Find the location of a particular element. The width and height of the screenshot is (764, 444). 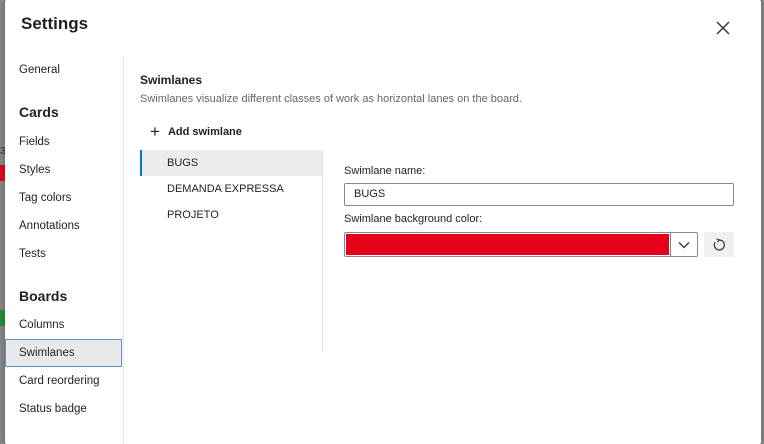

section-title: Swimlanes is located at coordinates (171, 80).